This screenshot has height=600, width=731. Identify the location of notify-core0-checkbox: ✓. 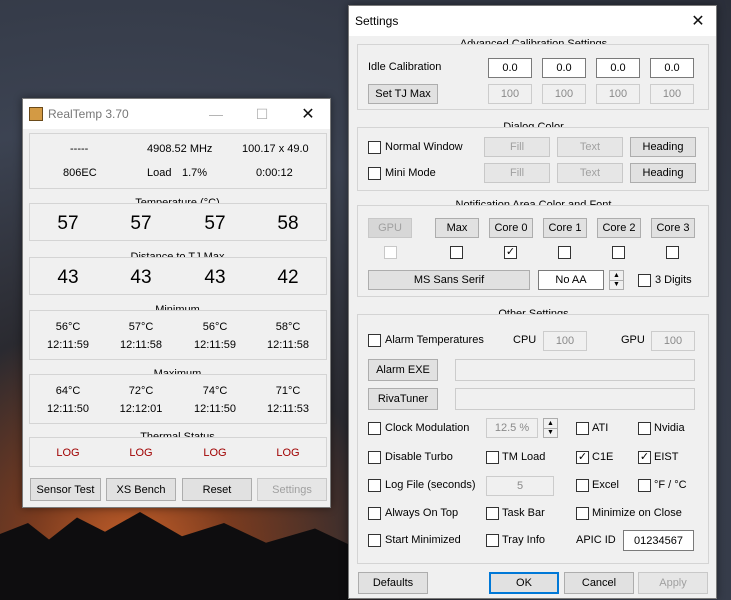
(510, 252).